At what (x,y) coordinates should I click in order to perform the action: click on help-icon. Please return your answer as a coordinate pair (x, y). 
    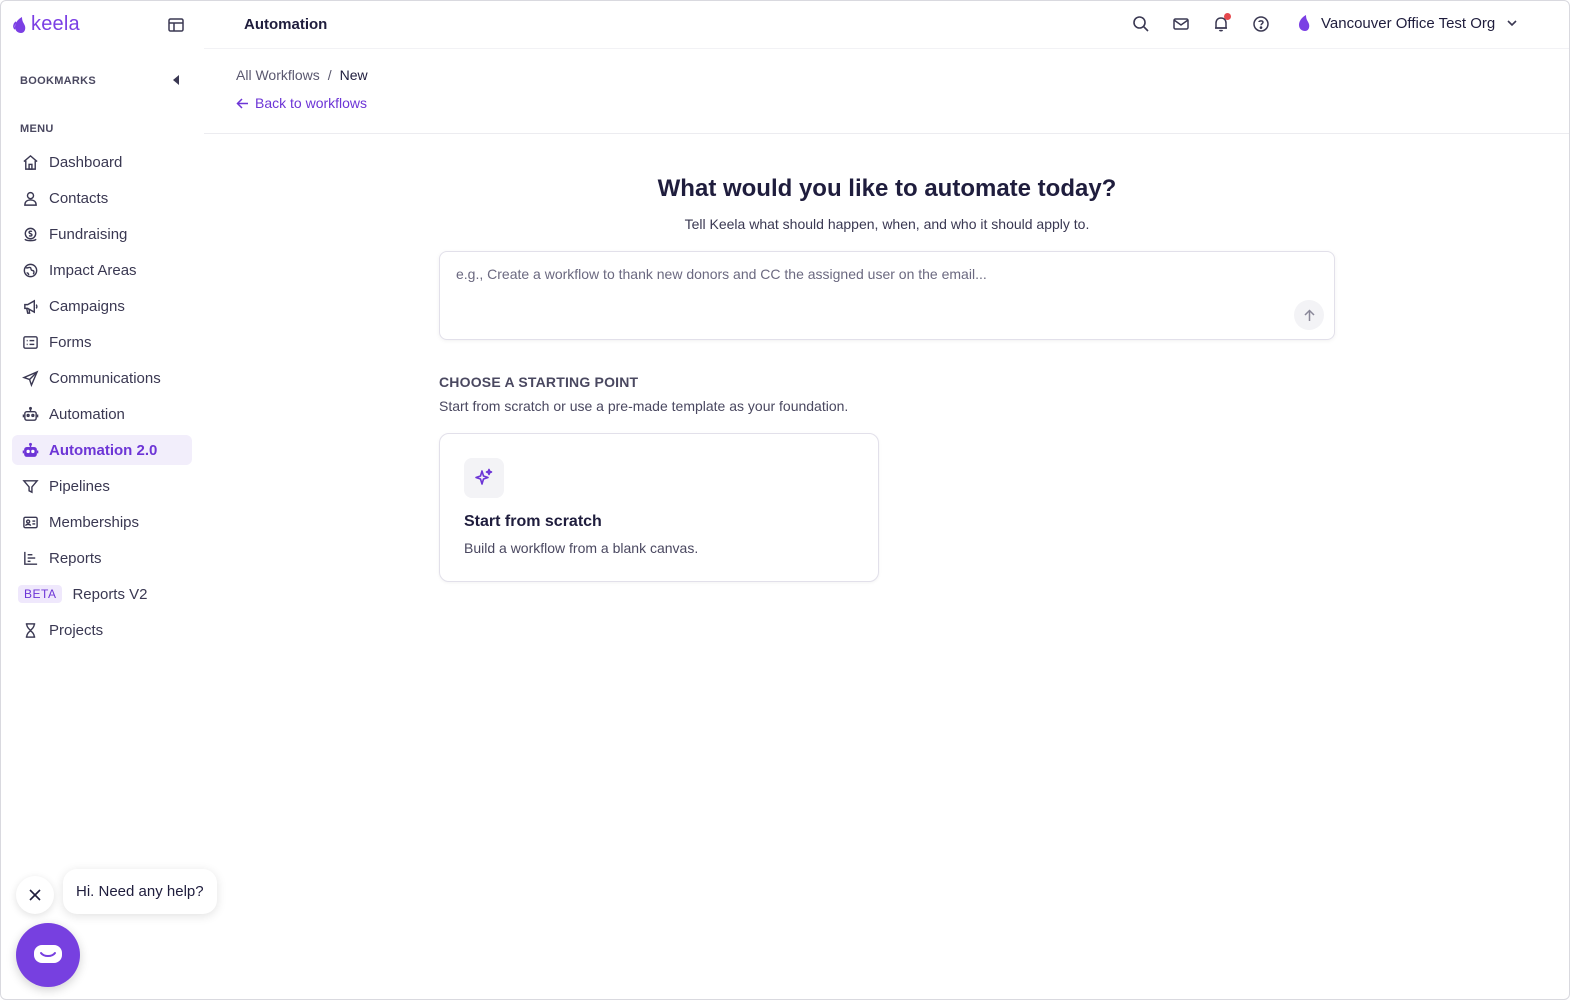
    Looking at the image, I should click on (1261, 24).